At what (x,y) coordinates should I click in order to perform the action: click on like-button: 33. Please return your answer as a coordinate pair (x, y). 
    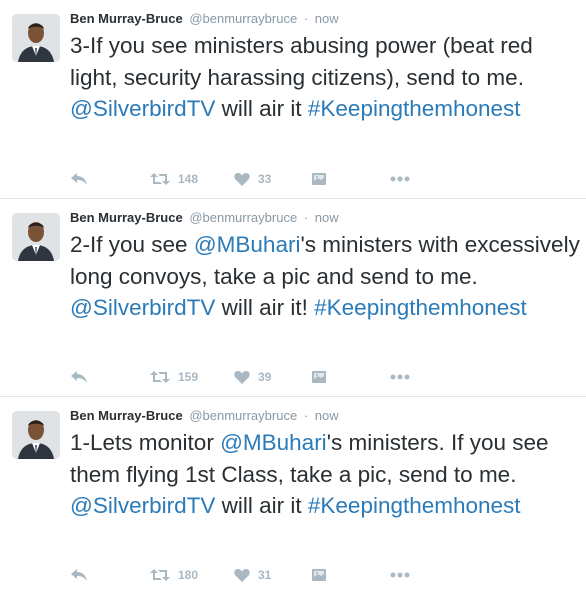
    Looking at the image, I should click on (252, 179).